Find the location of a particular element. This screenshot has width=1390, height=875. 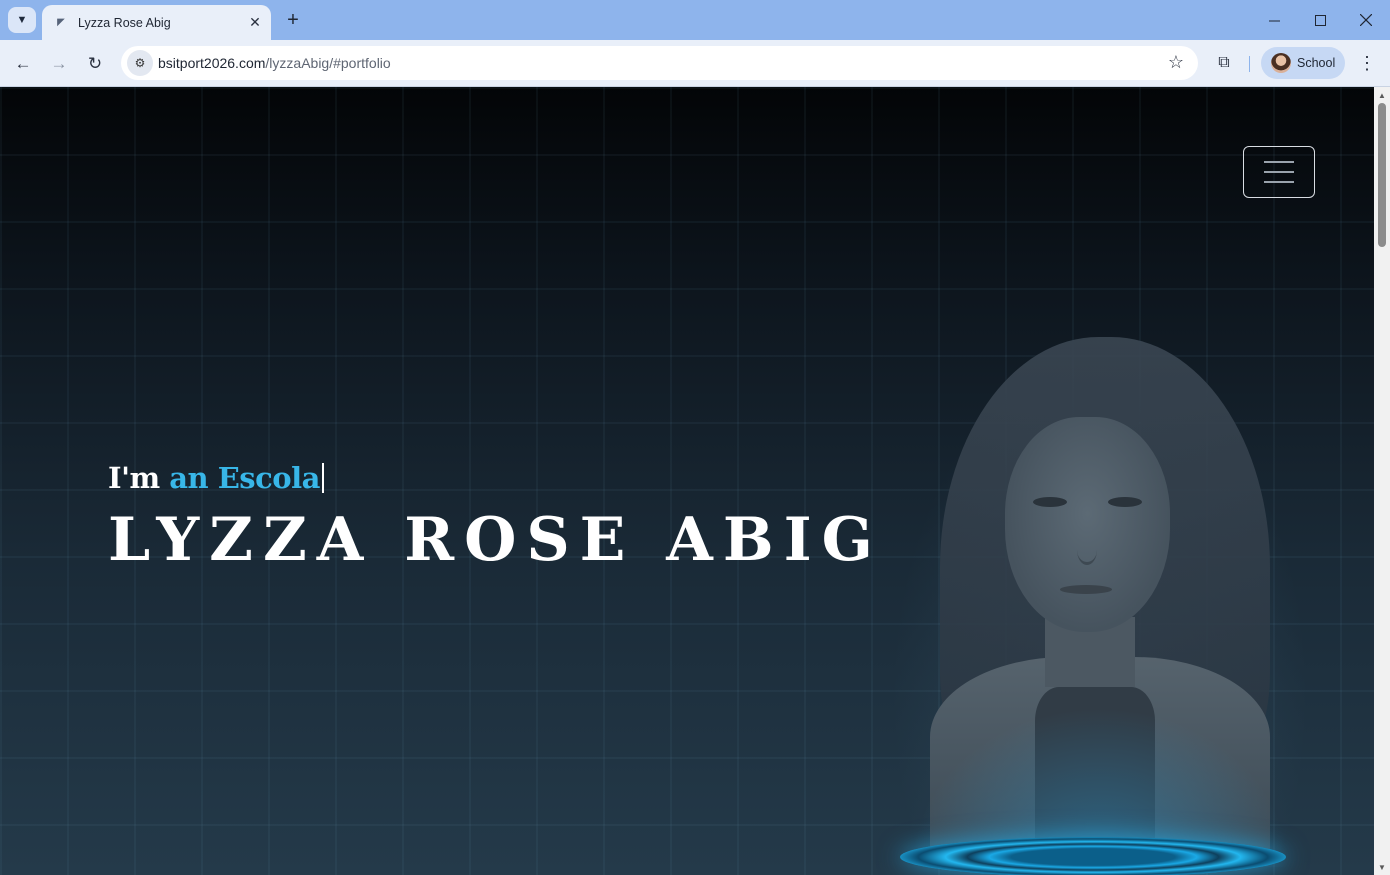

extensions-button: ⧉ is located at coordinates (1224, 63).